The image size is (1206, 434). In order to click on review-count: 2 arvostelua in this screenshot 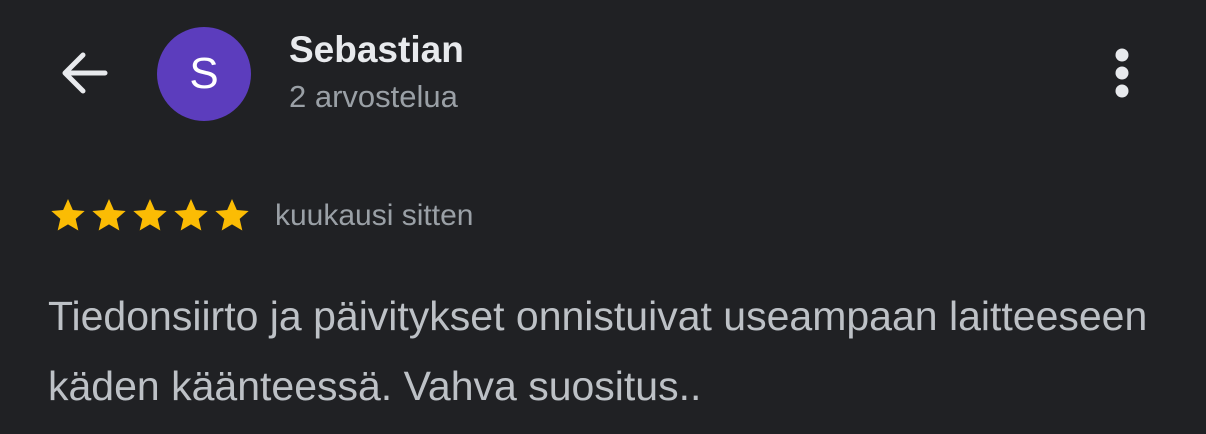, I will do `click(373, 96)`.